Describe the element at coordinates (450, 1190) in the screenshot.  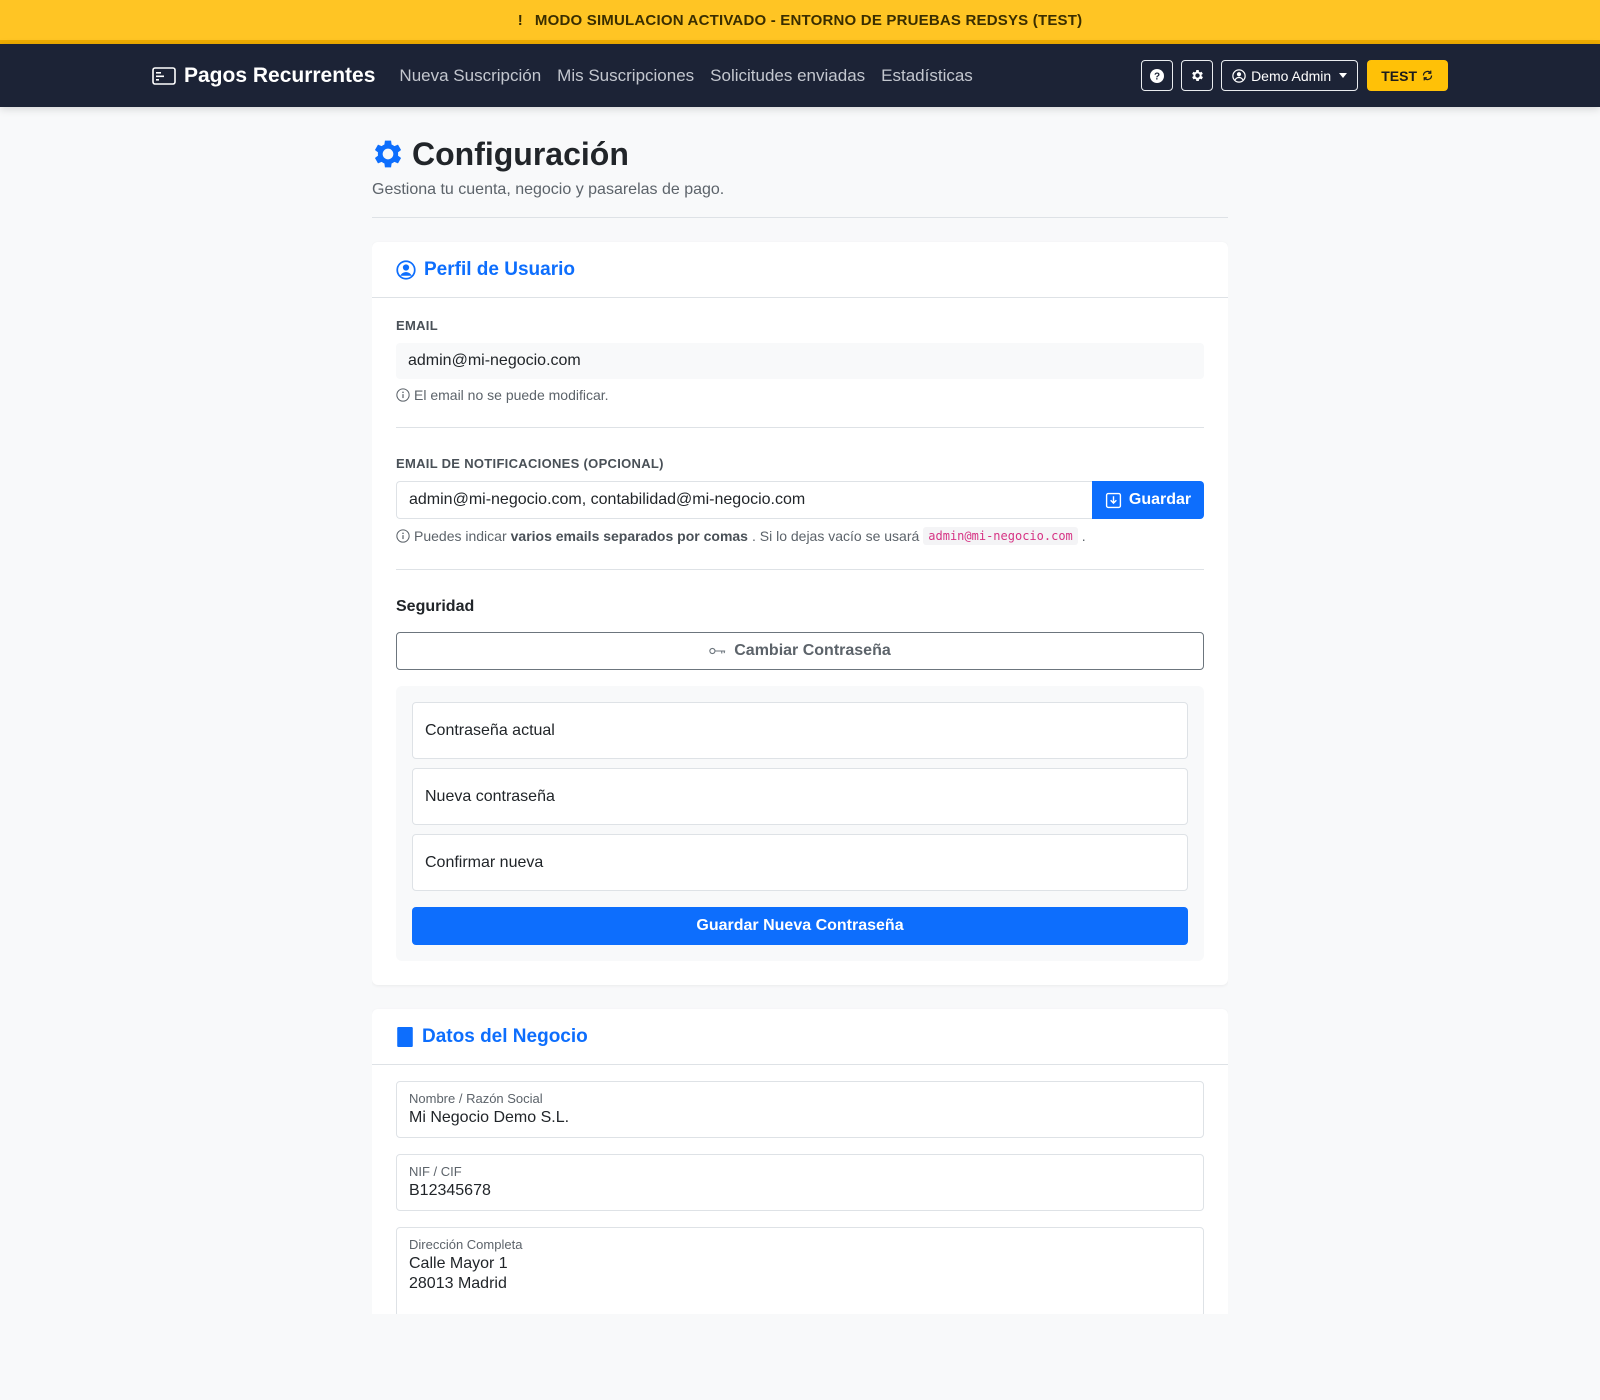
I see `nif-value: B12345678` at that location.